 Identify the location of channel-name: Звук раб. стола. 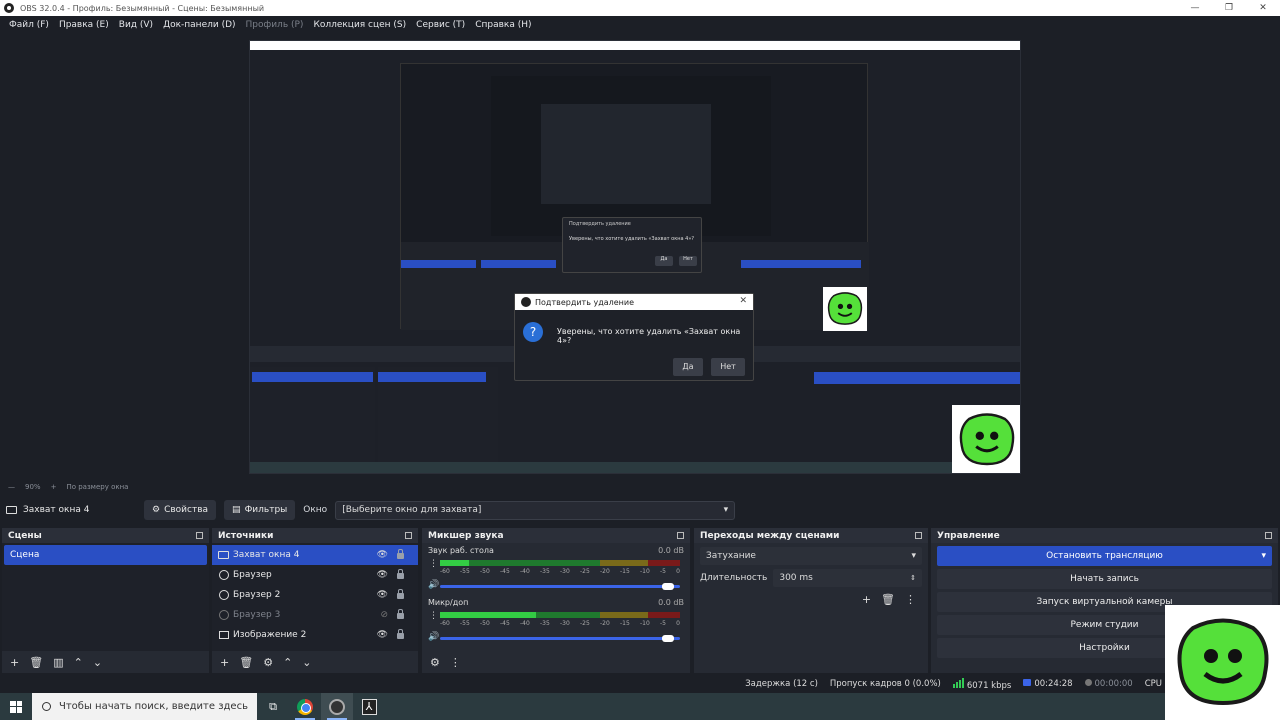
(461, 550).